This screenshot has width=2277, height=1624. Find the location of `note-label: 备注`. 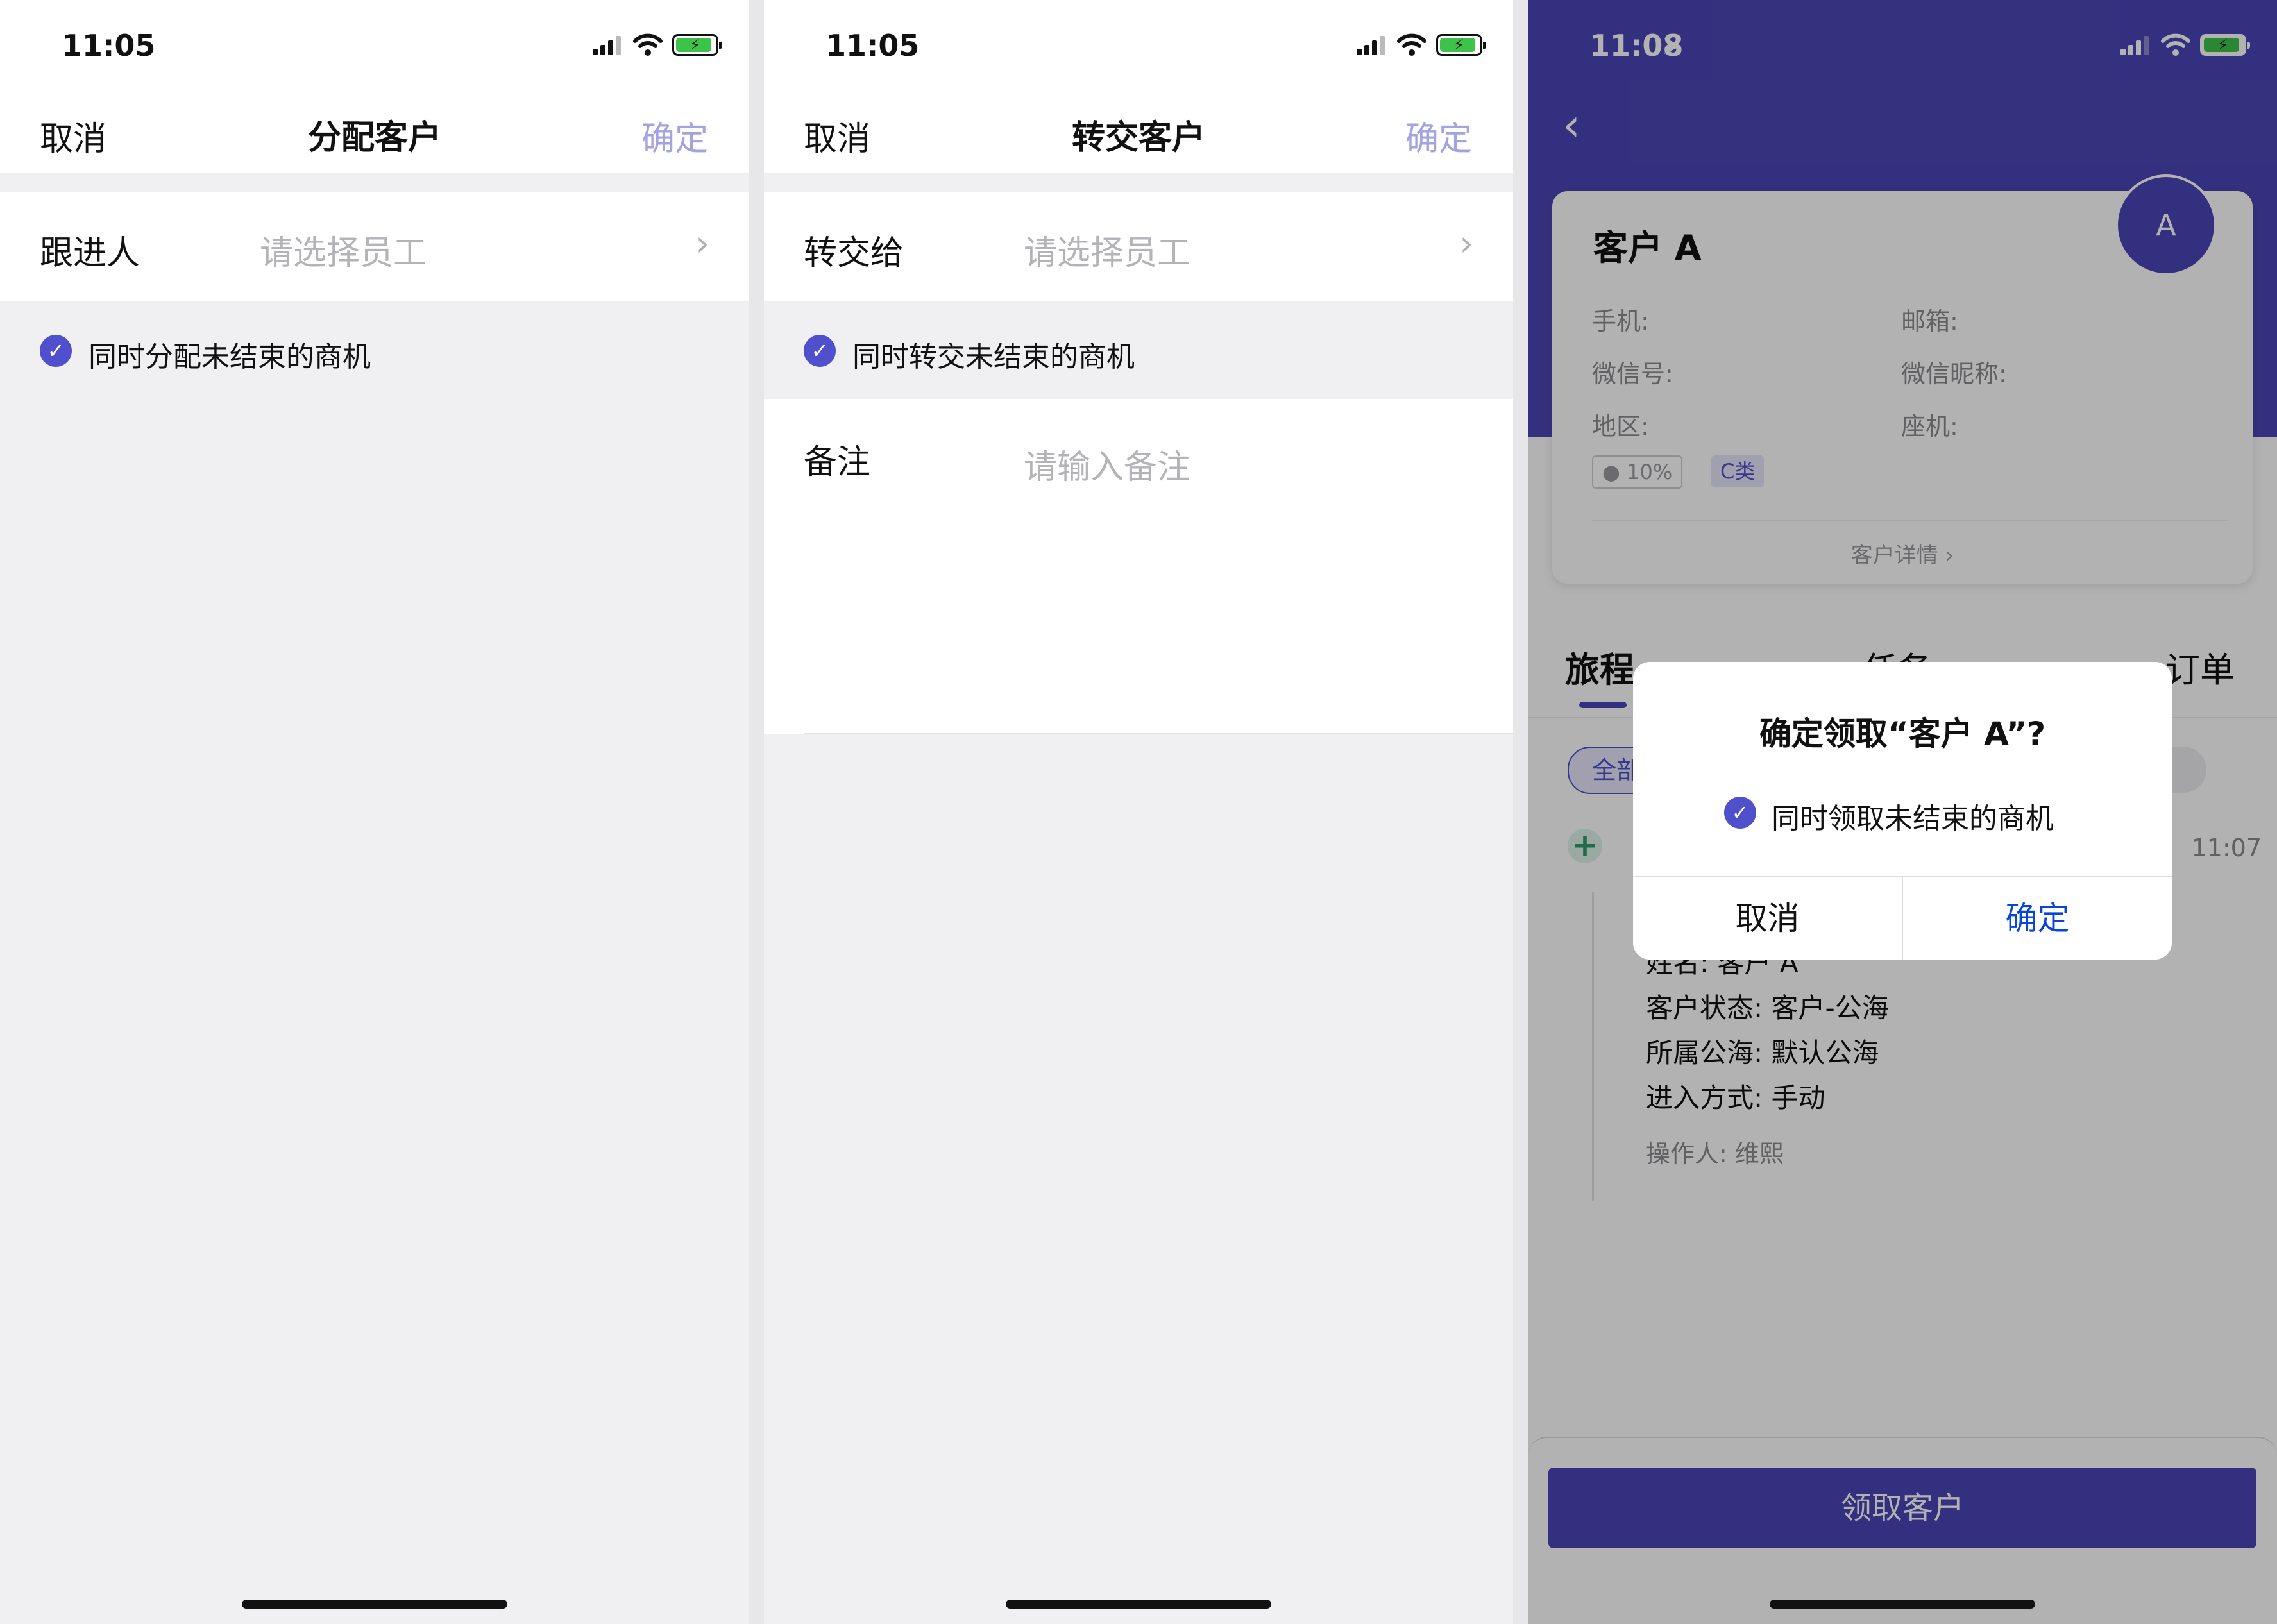

note-label: 备注 is located at coordinates (837, 462).